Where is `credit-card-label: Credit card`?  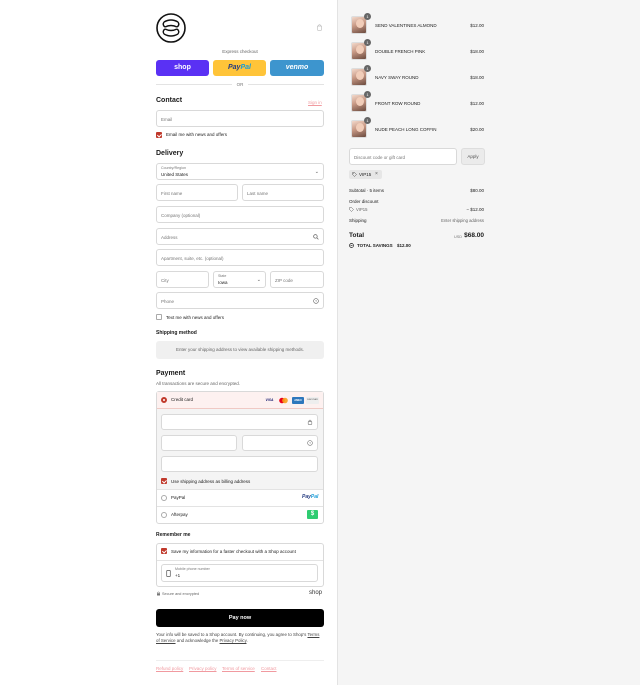
credit-card-label: Credit card is located at coordinates (182, 399).